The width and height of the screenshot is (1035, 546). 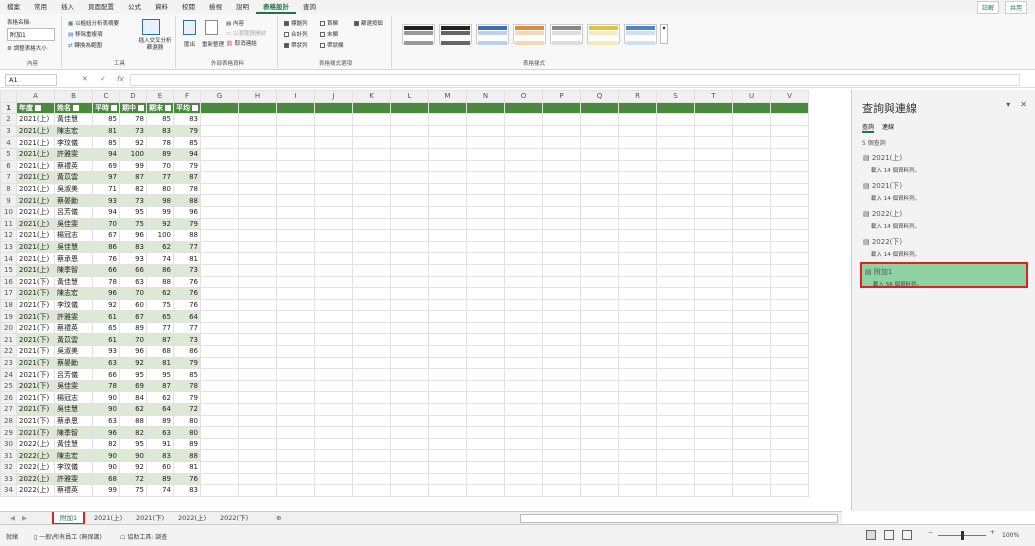 I want to click on ribbon-tab: 查詢, so click(x=309, y=7).